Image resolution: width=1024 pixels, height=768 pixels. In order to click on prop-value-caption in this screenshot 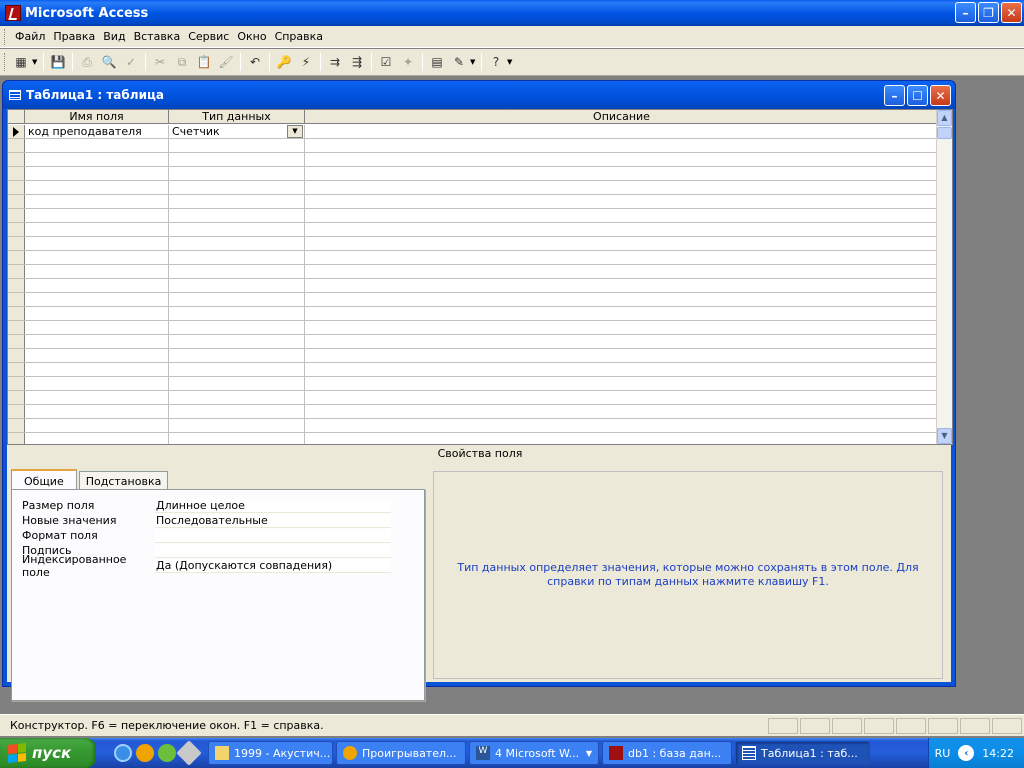, I will do `click(273, 550)`.